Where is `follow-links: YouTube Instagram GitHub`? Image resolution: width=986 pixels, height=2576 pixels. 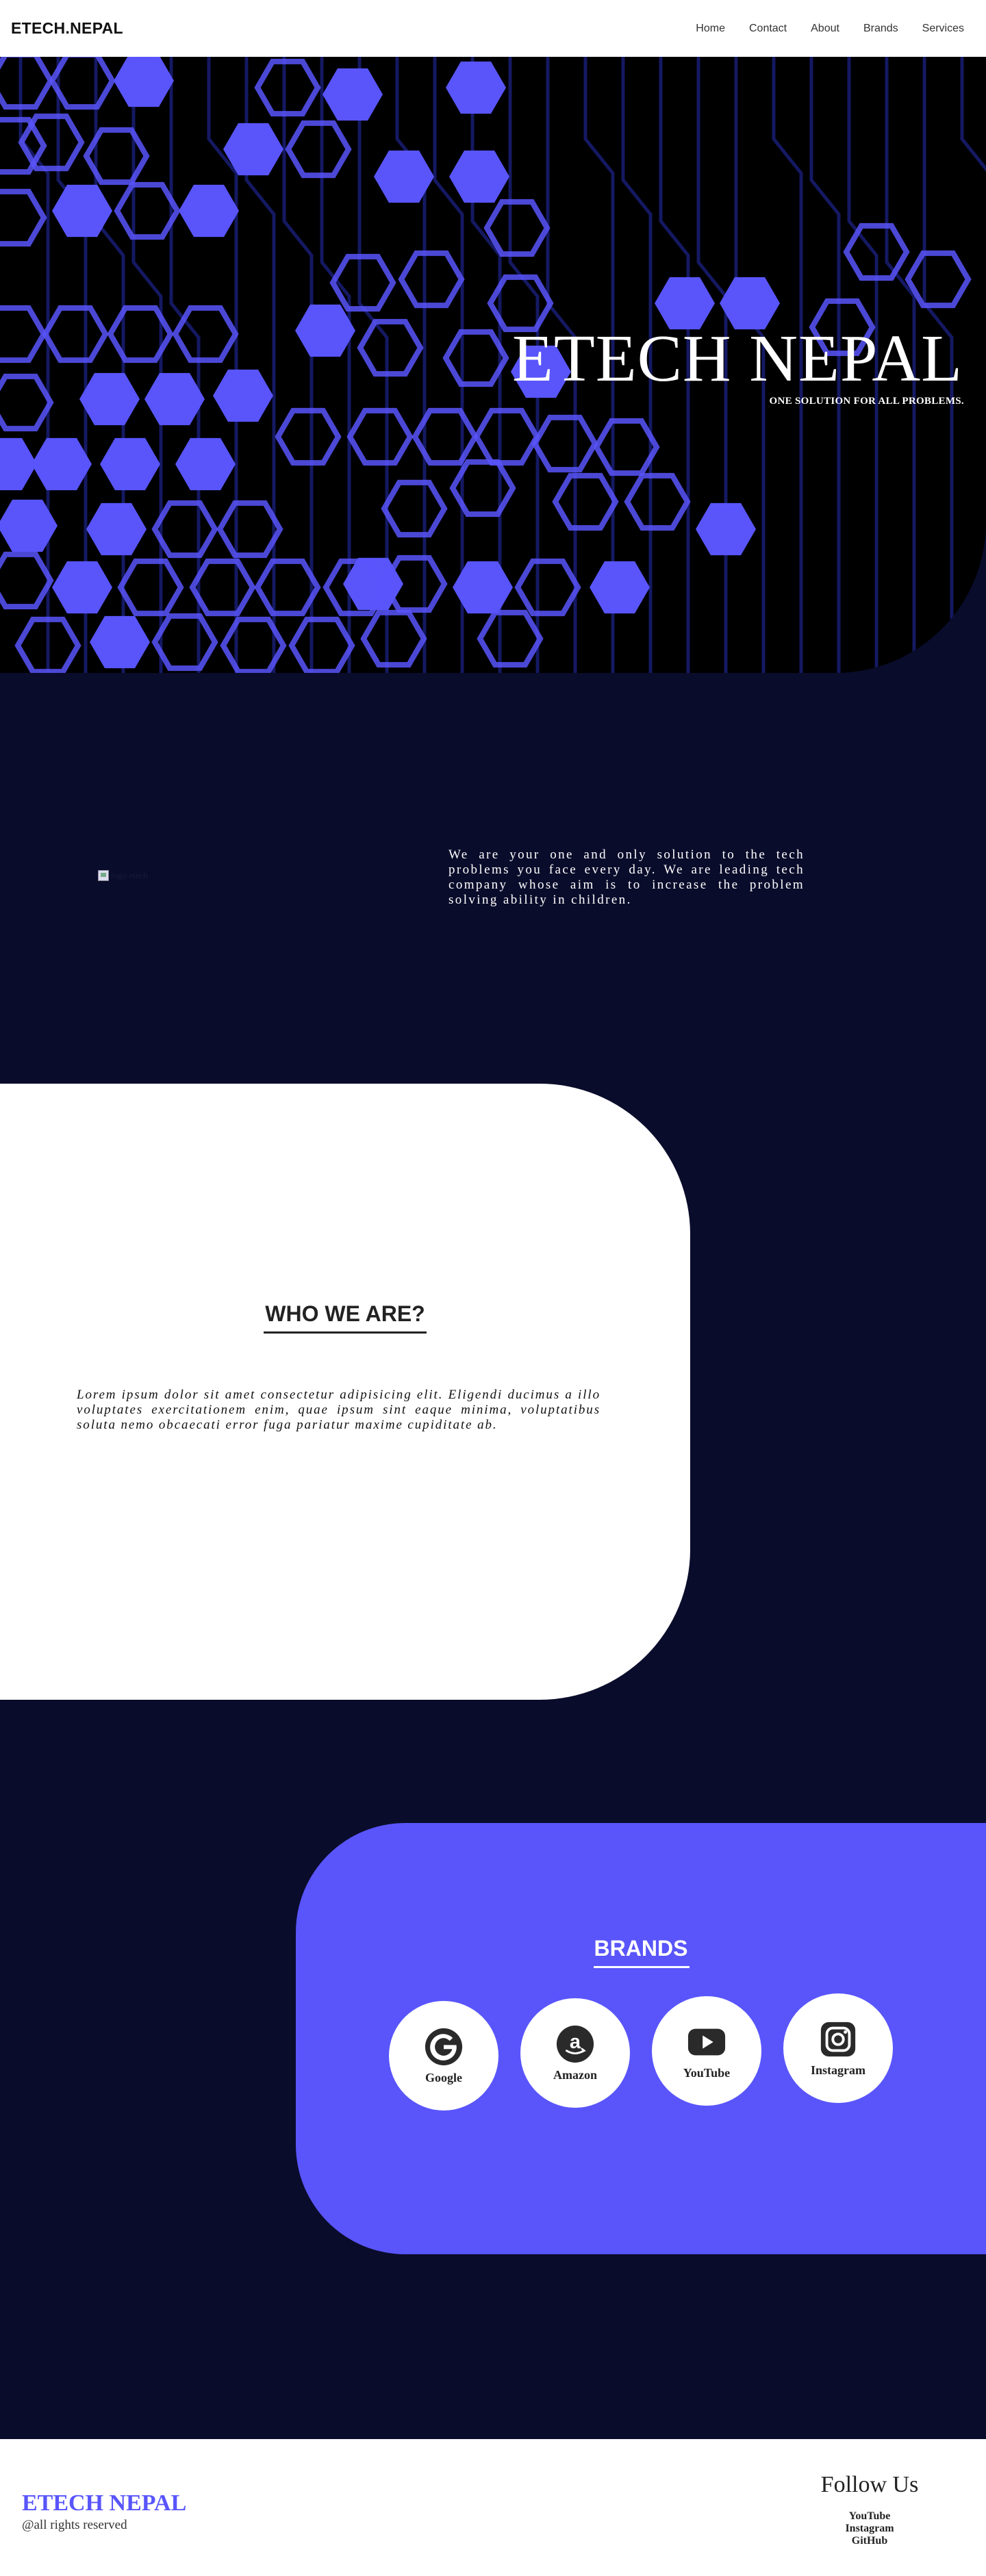 follow-links: YouTube Instagram GitHub is located at coordinates (869, 2528).